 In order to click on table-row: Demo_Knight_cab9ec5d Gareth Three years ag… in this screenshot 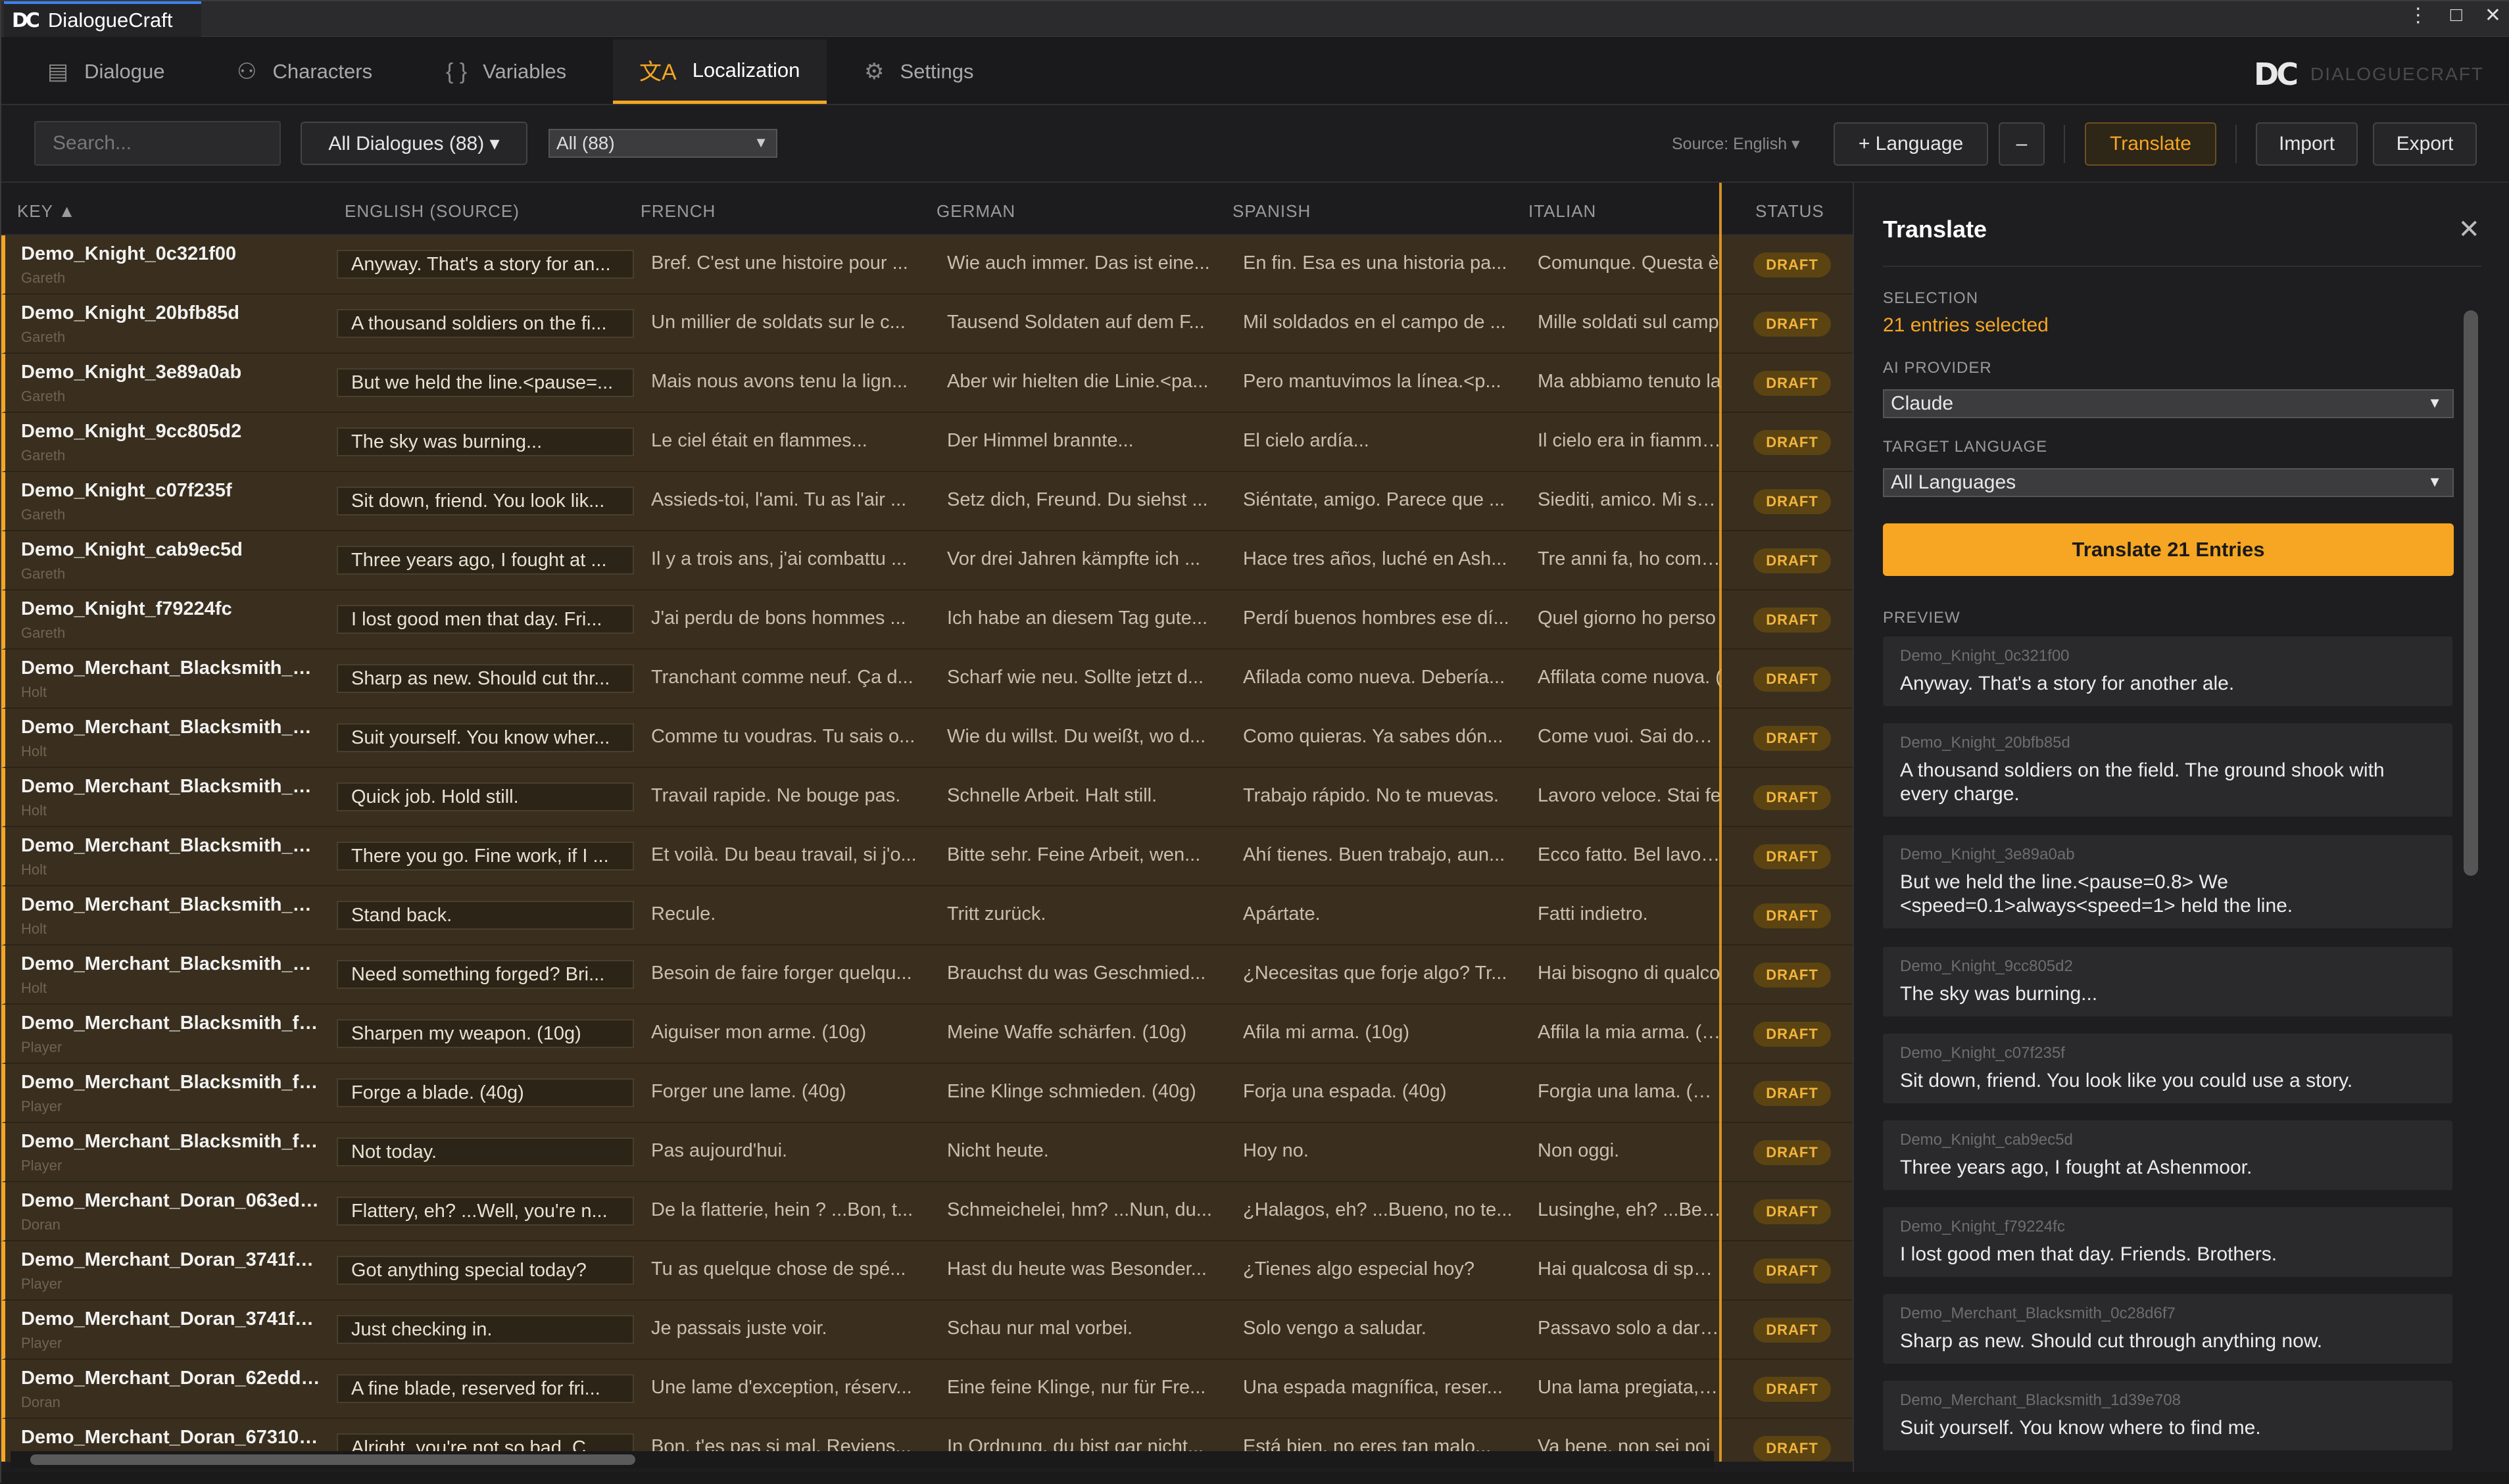, I will do `click(927, 560)`.